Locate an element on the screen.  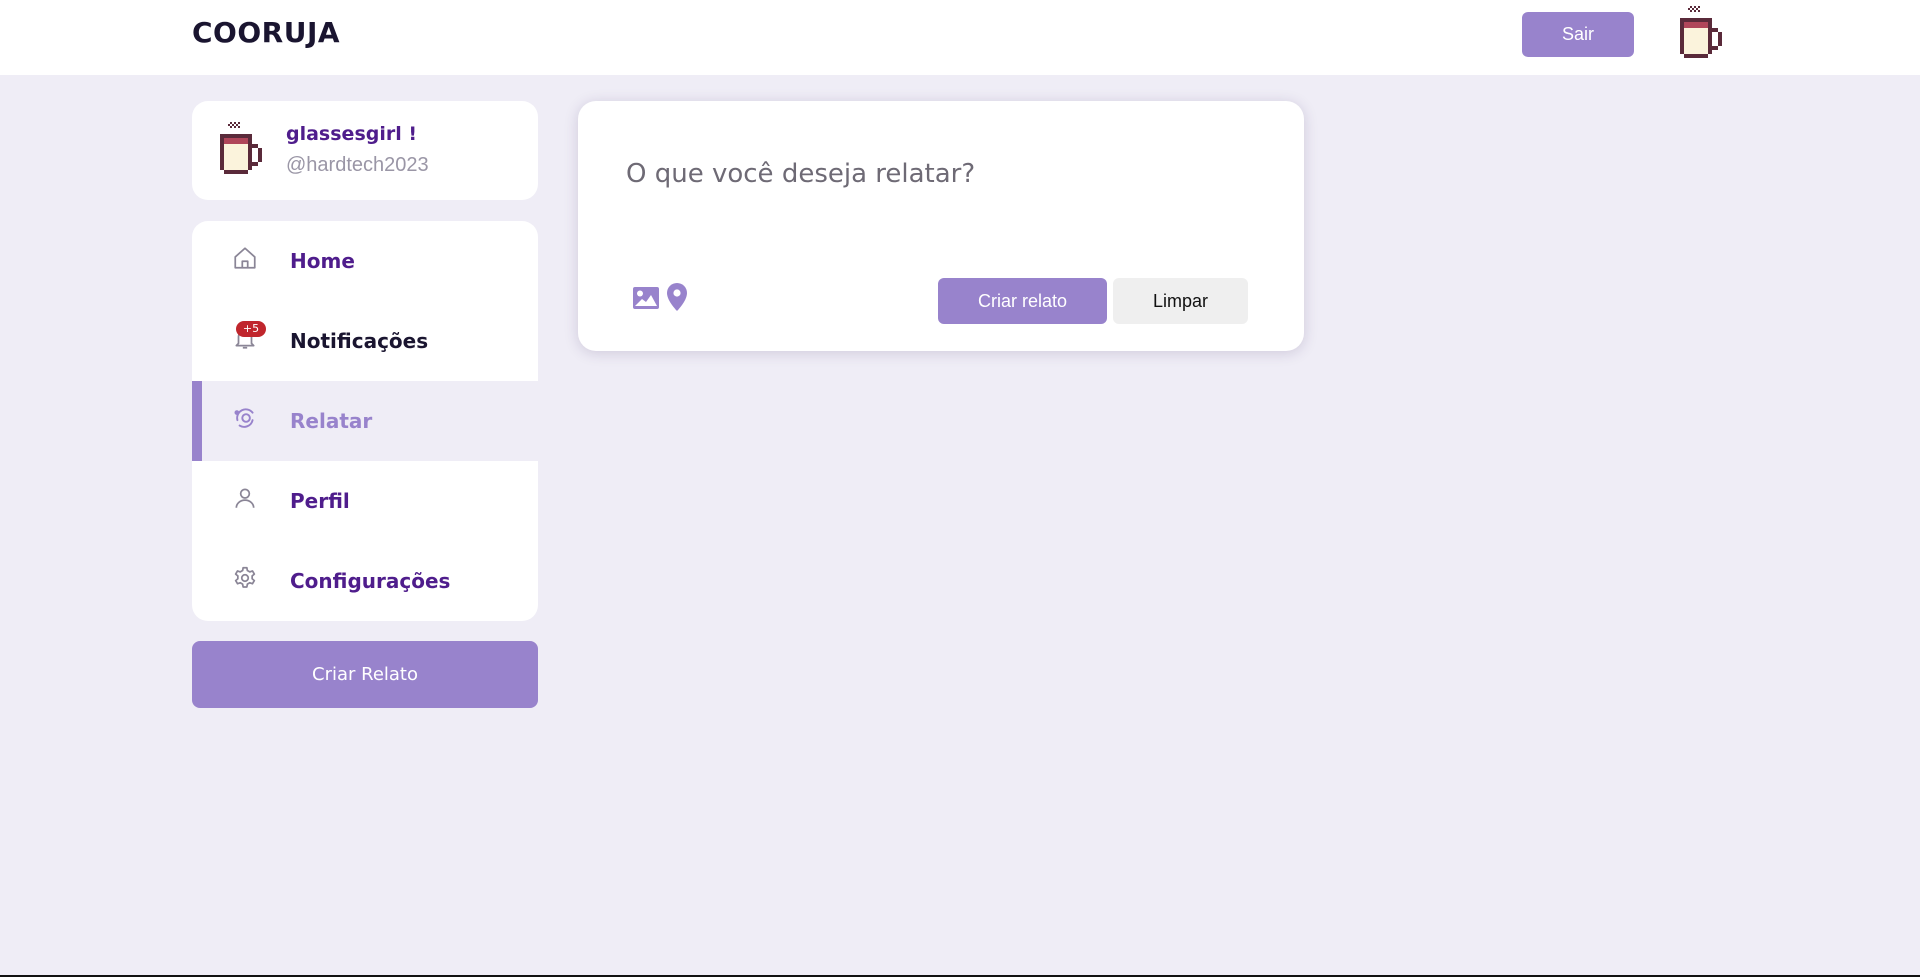
image-icon is located at coordinates (646, 298).